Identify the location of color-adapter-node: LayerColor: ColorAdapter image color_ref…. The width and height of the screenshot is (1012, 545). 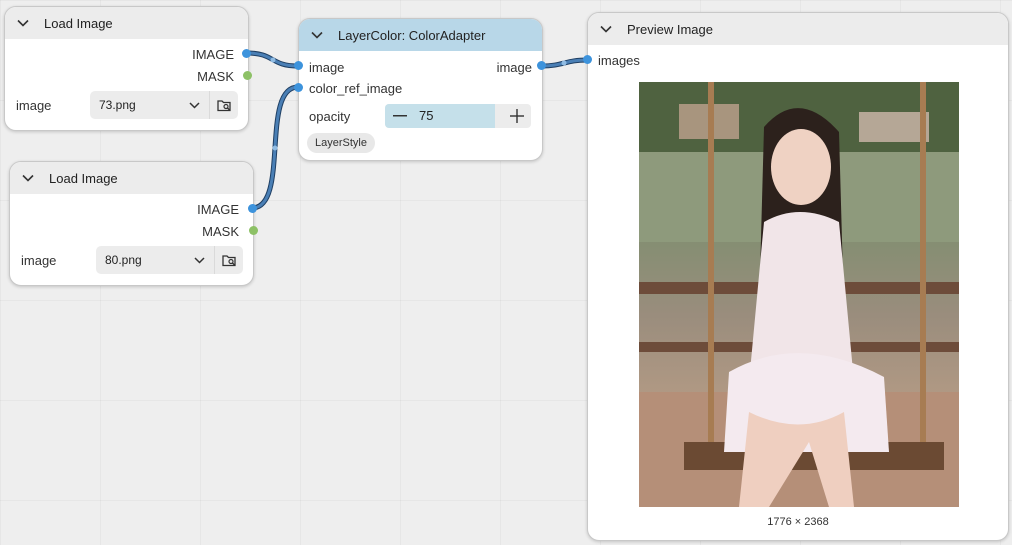
(420, 89).